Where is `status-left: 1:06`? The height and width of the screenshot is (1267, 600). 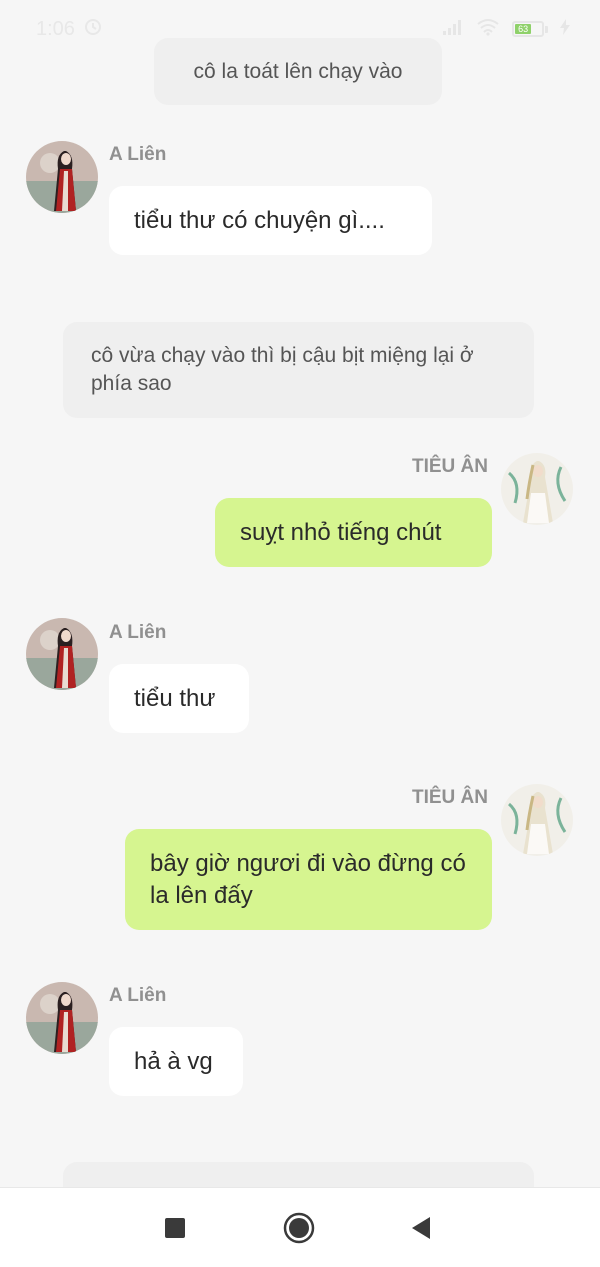 status-left: 1:06 is located at coordinates (69, 29).